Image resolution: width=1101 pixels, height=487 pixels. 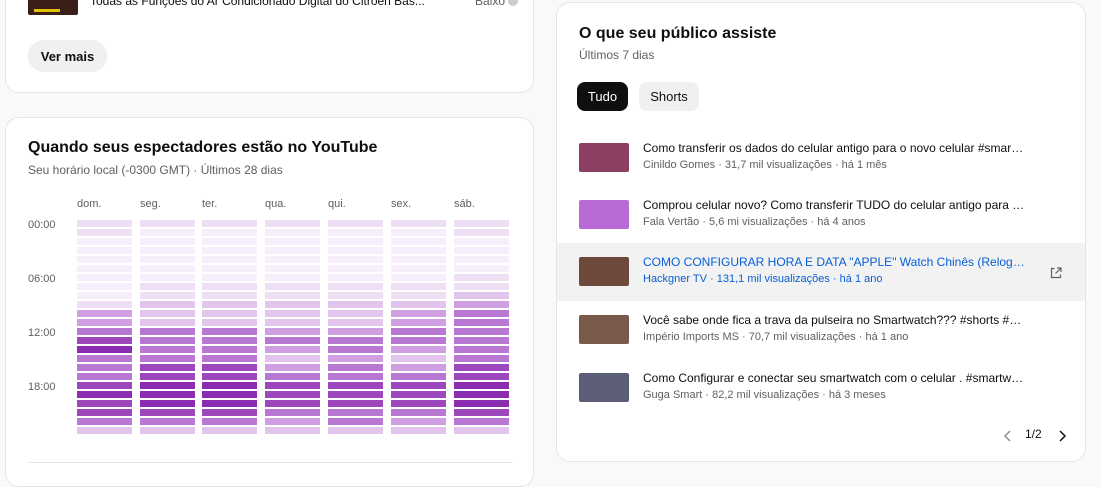 I want to click on chevron-right-icon, so click(x=1062, y=436).